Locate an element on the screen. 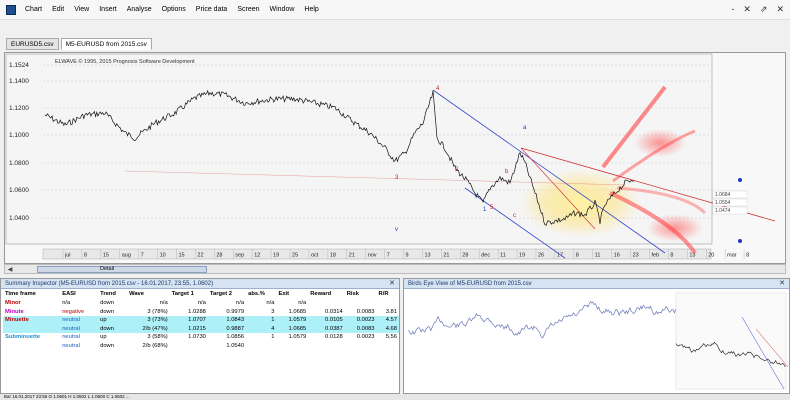 This screenshot has width=790, height=400. menu-help: Help is located at coordinates (311, 9).